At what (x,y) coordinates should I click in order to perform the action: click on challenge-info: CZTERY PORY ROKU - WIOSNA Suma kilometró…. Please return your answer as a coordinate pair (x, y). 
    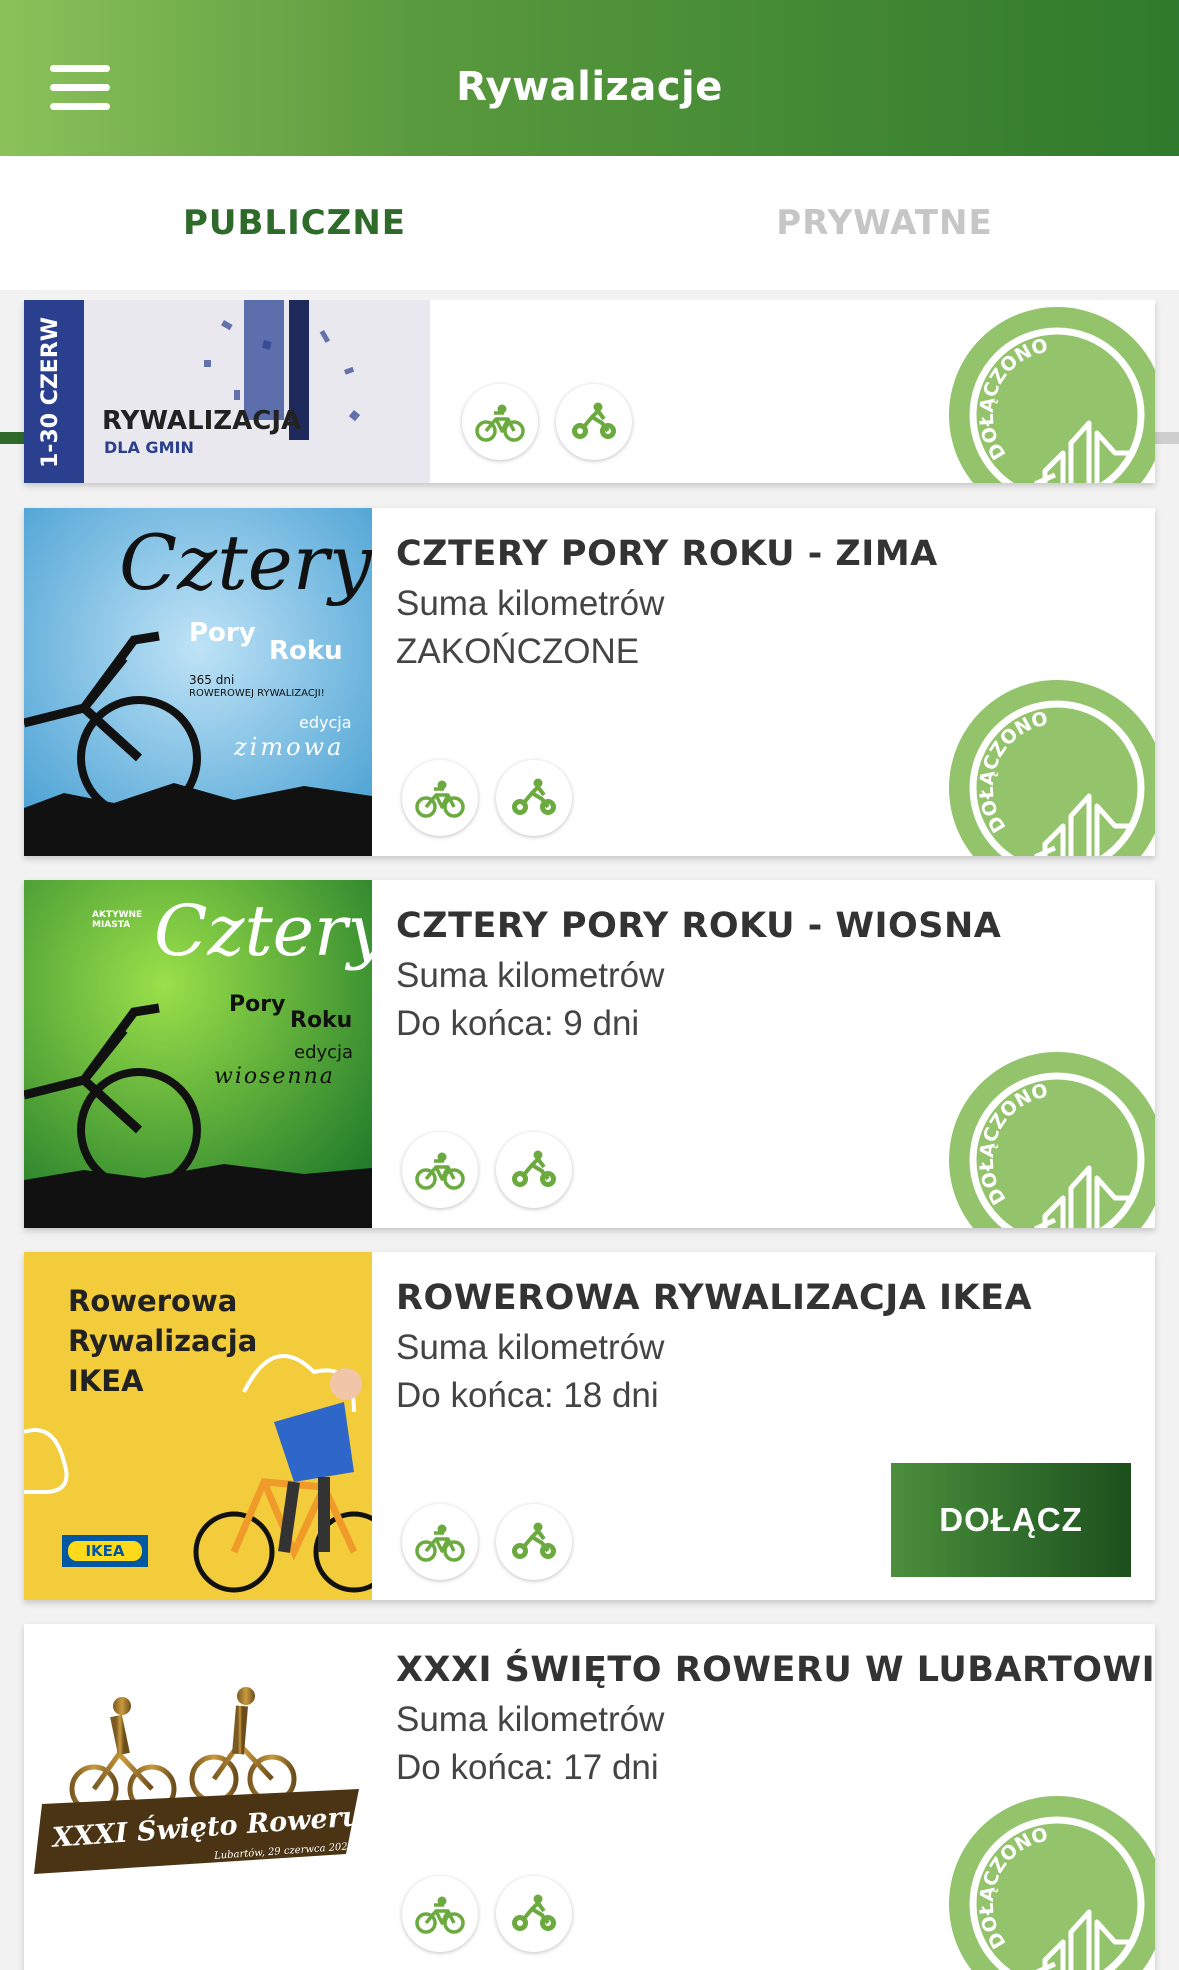
    Looking at the image, I should click on (765, 975).